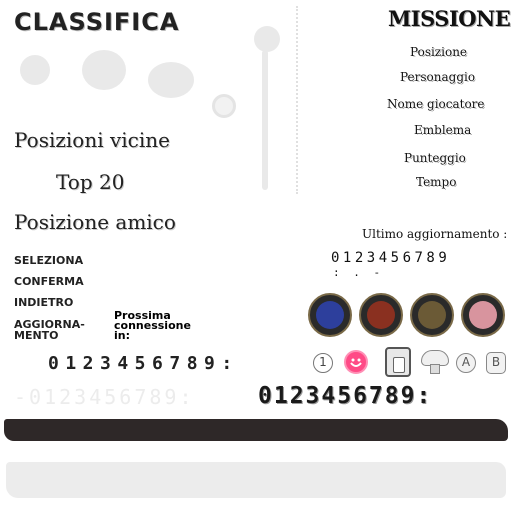 The height and width of the screenshot is (512, 512). What do you see at coordinates (265, 120) in the screenshot?
I see `paint-drip` at bounding box center [265, 120].